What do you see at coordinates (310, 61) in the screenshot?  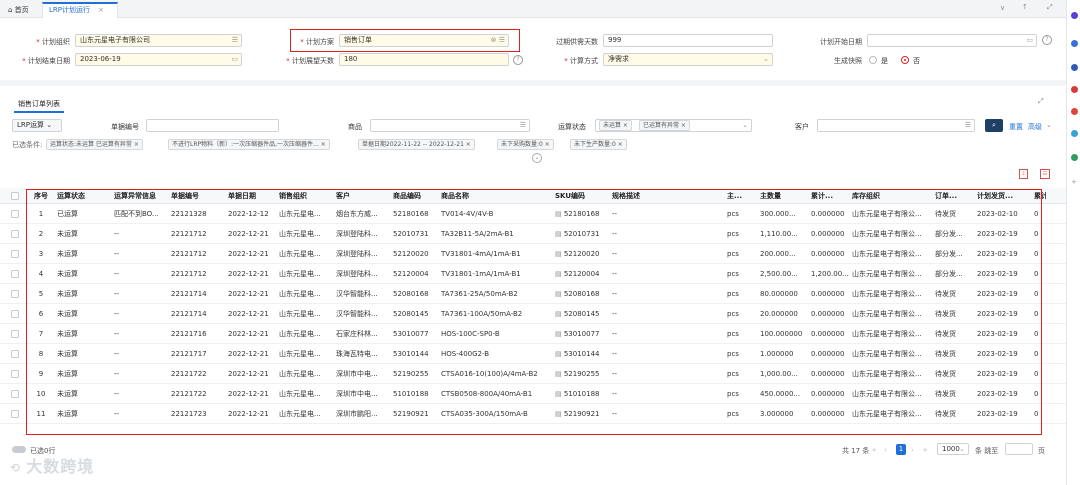 I see `view-days-label: * 计划展望天数` at bounding box center [310, 61].